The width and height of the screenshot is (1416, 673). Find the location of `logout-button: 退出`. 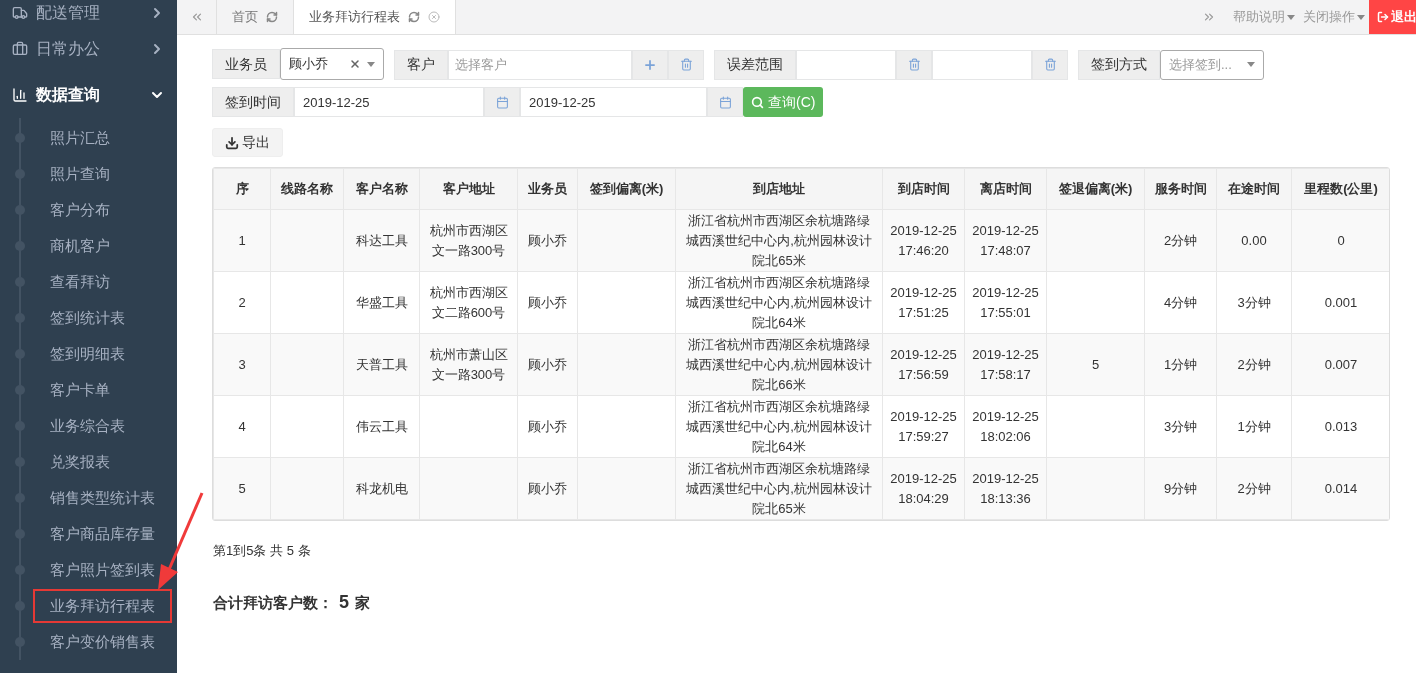

logout-button: 退出 is located at coordinates (1392, 17).